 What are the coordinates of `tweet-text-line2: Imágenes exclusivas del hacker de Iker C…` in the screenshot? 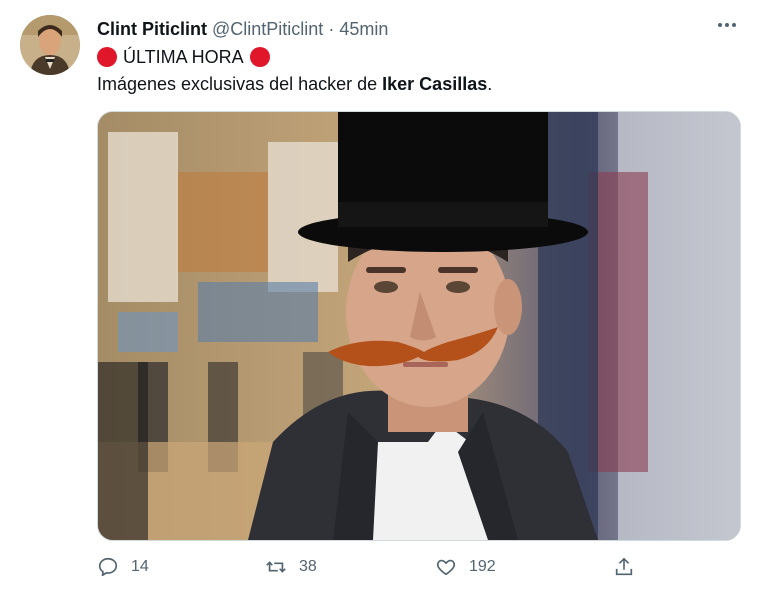 It's located at (294, 84).